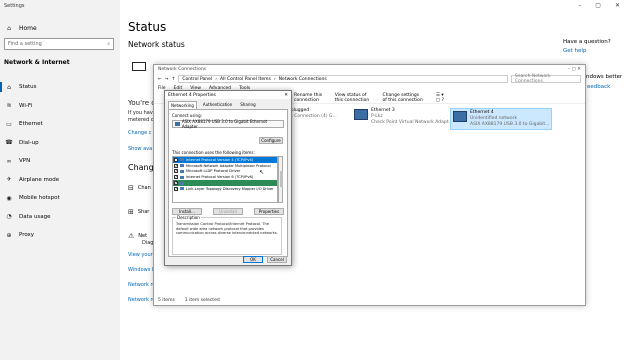 This screenshot has width=640, height=360. Describe the element at coordinates (213, 171) in the screenshot. I see `component-label: Microsoft LLDP Protocol Driver` at that location.